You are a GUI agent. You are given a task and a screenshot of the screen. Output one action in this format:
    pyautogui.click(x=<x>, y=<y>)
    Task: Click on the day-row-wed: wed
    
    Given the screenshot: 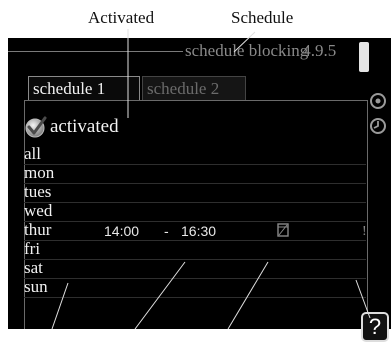 What is the action you would take?
    pyautogui.click(x=195, y=211)
    